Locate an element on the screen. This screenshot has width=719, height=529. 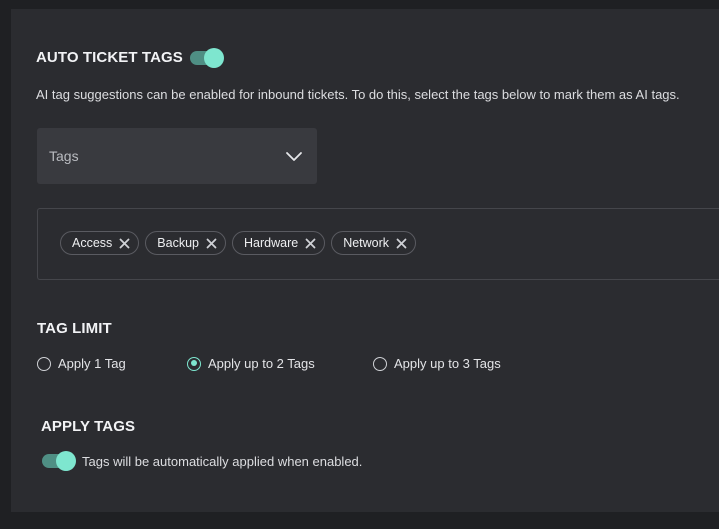
radio-label: Apply up to 2 Tags is located at coordinates (261, 363).